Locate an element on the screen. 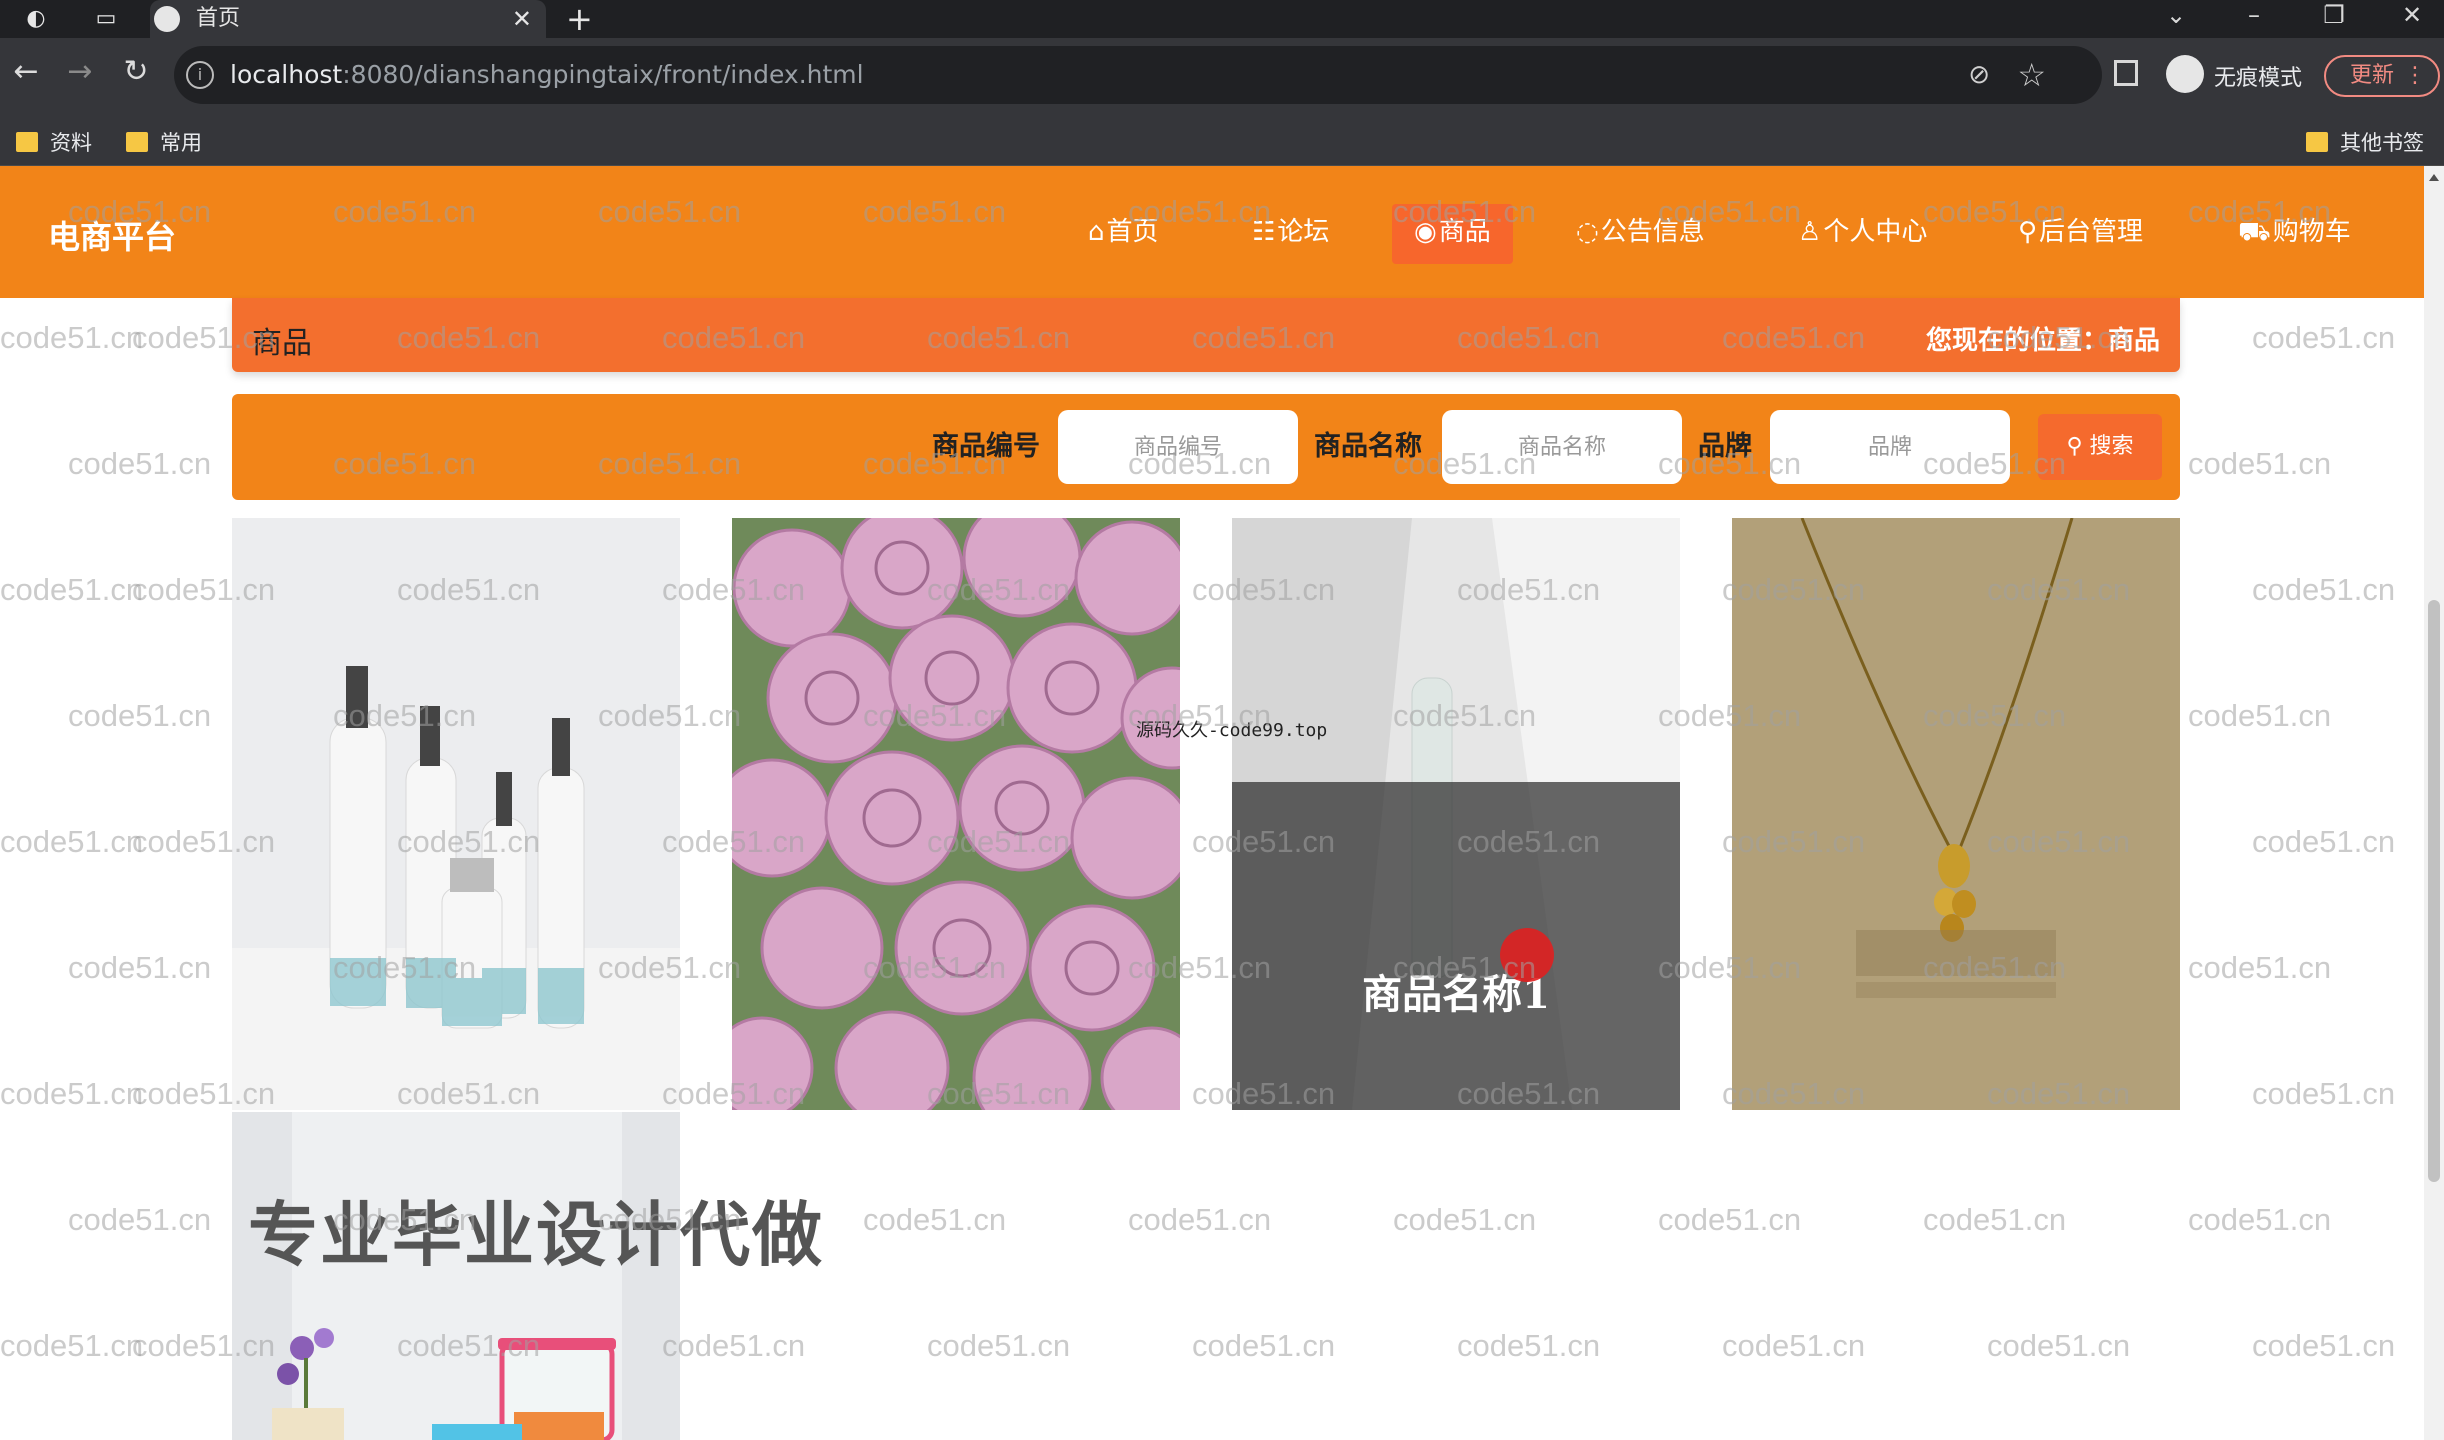  source-overlay-text: 源码久久-code99.top is located at coordinates (1232, 730).